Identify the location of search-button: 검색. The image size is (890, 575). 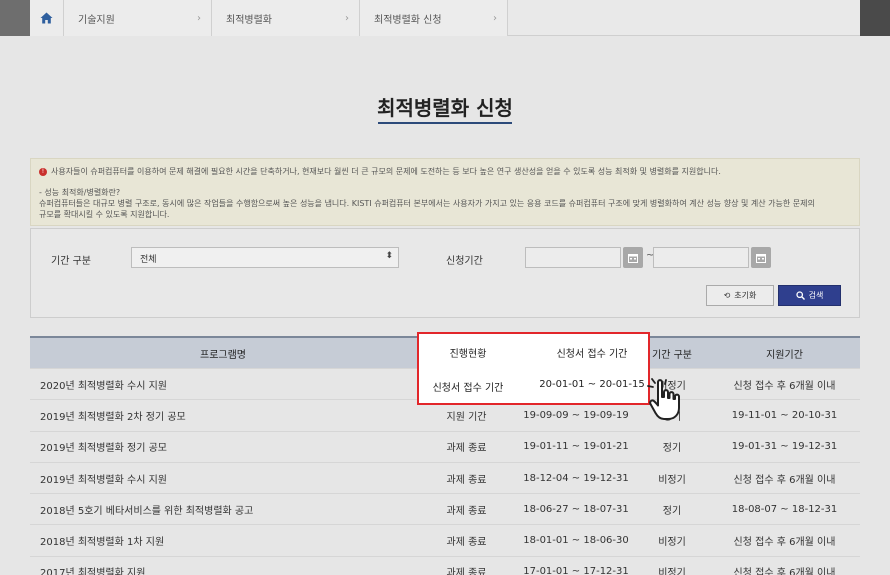
(809, 295).